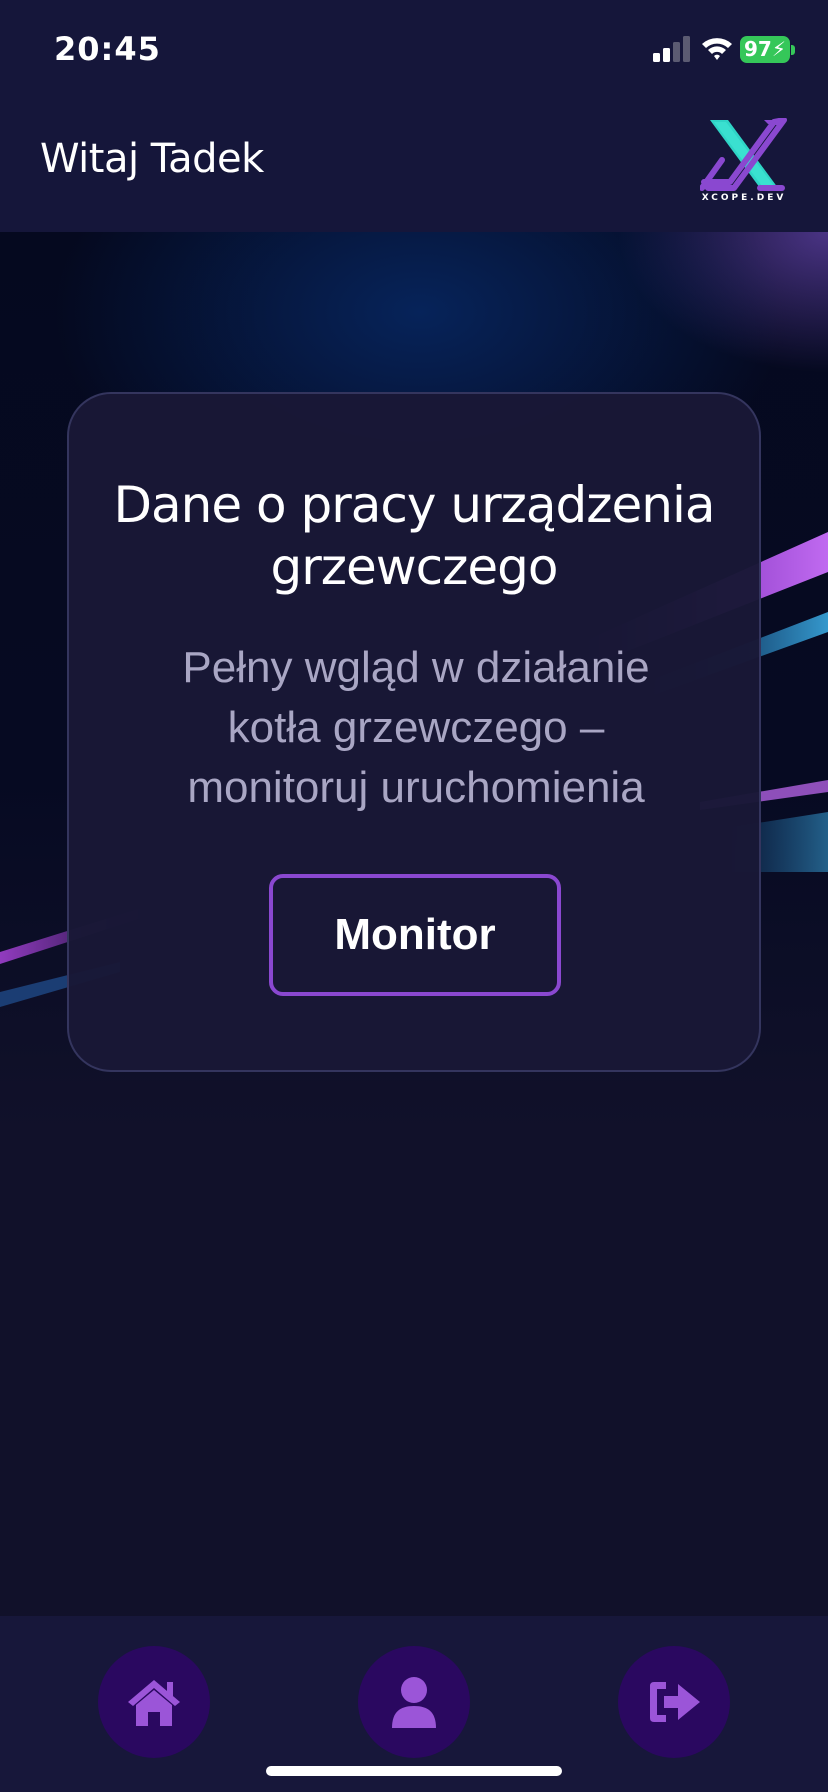  Describe the element at coordinates (793, 50) in the screenshot. I see `battery-tip` at that location.